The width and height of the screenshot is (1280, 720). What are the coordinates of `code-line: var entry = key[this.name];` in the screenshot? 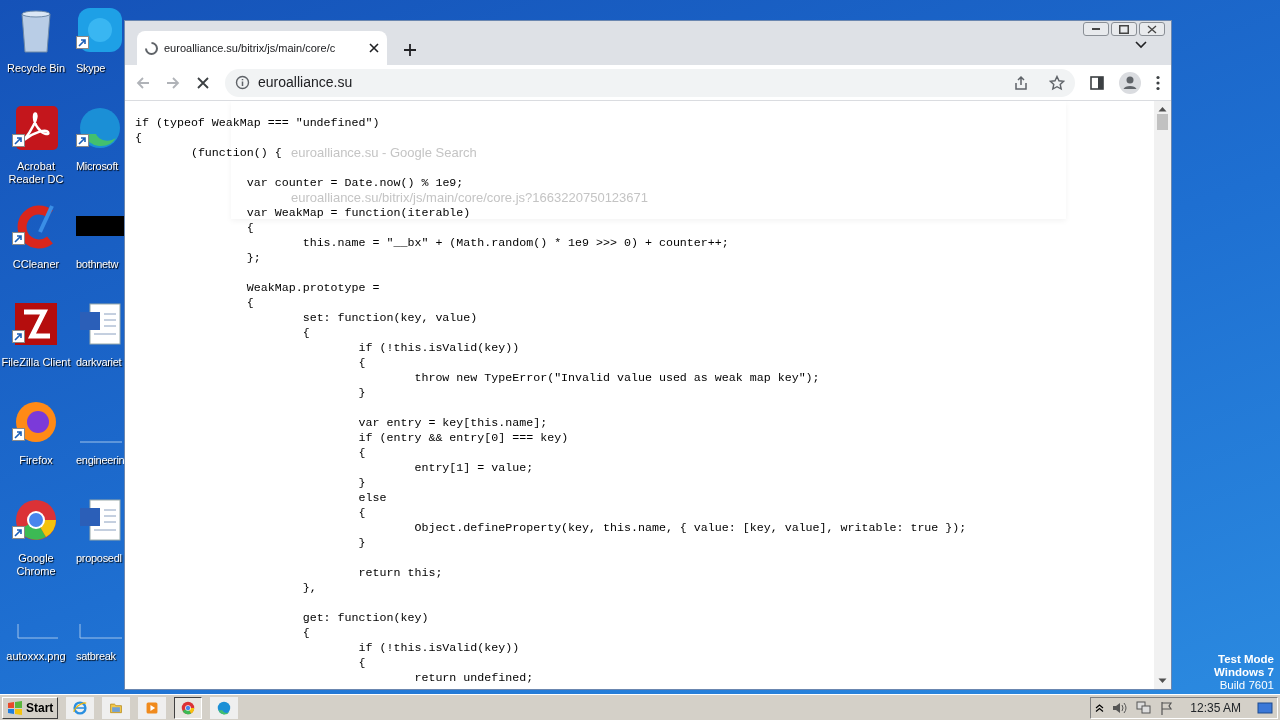 It's located at (452, 422).